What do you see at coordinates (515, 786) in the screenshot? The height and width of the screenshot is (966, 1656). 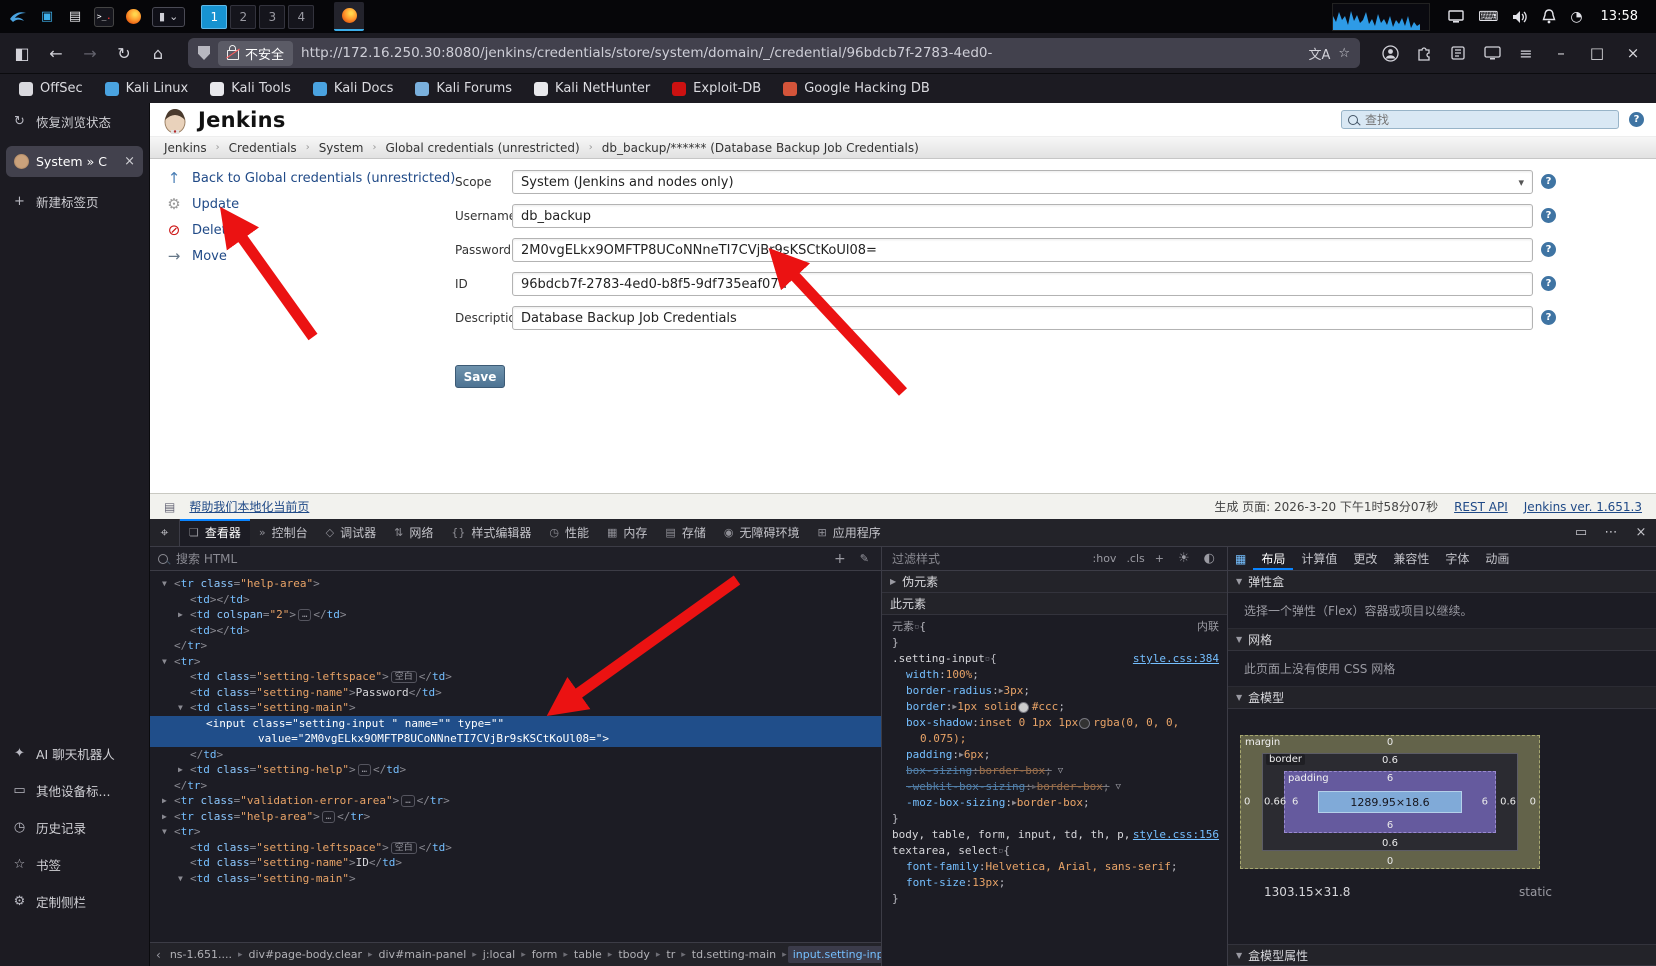 I see `markup-line: </tr>` at bounding box center [515, 786].